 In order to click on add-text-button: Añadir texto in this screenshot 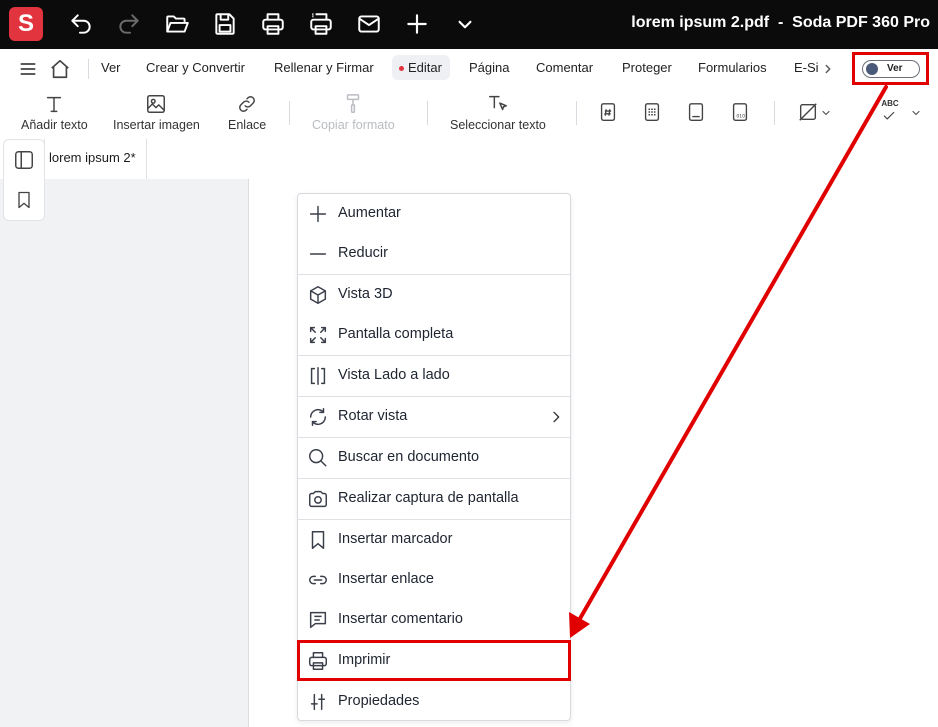, I will do `click(54, 112)`.